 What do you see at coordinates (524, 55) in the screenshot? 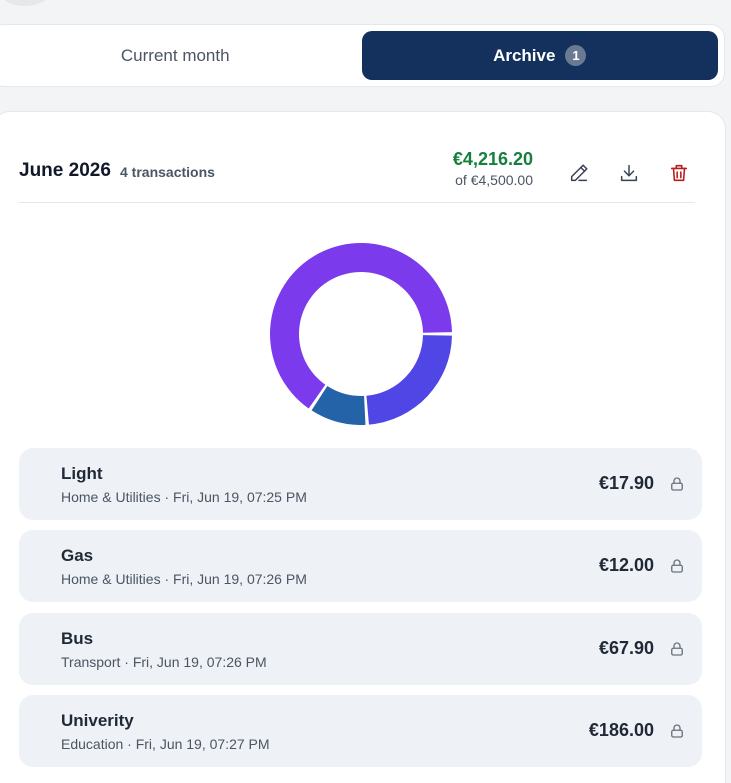
I see `tab-archive-label: Archive` at bounding box center [524, 55].